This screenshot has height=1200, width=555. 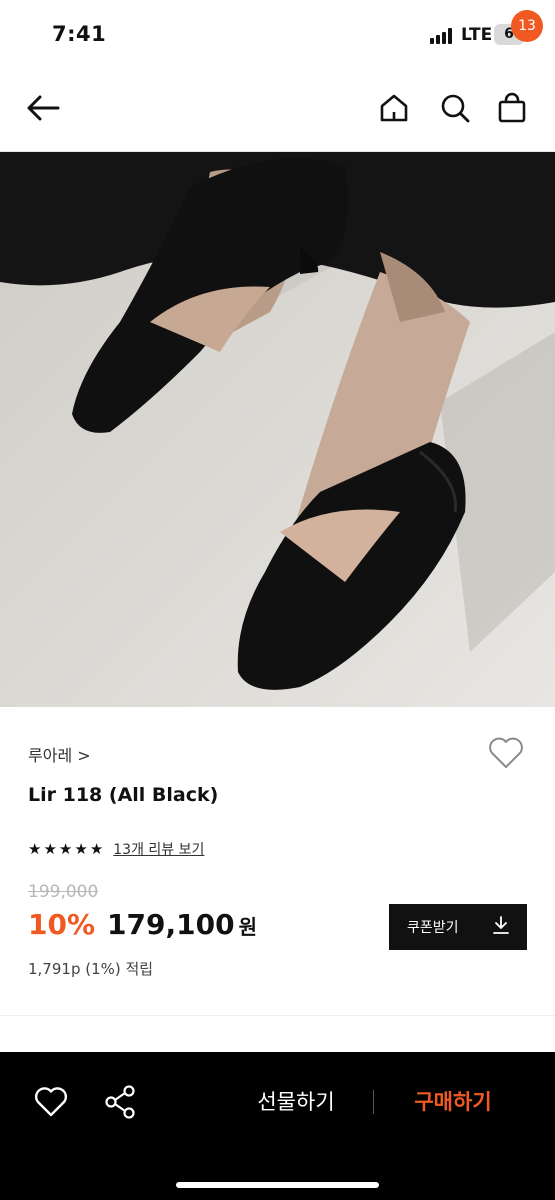 What do you see at coordinates (477, 35) in the screenshot?
I see `network-label: LTE` at bounding box center [477, 35].